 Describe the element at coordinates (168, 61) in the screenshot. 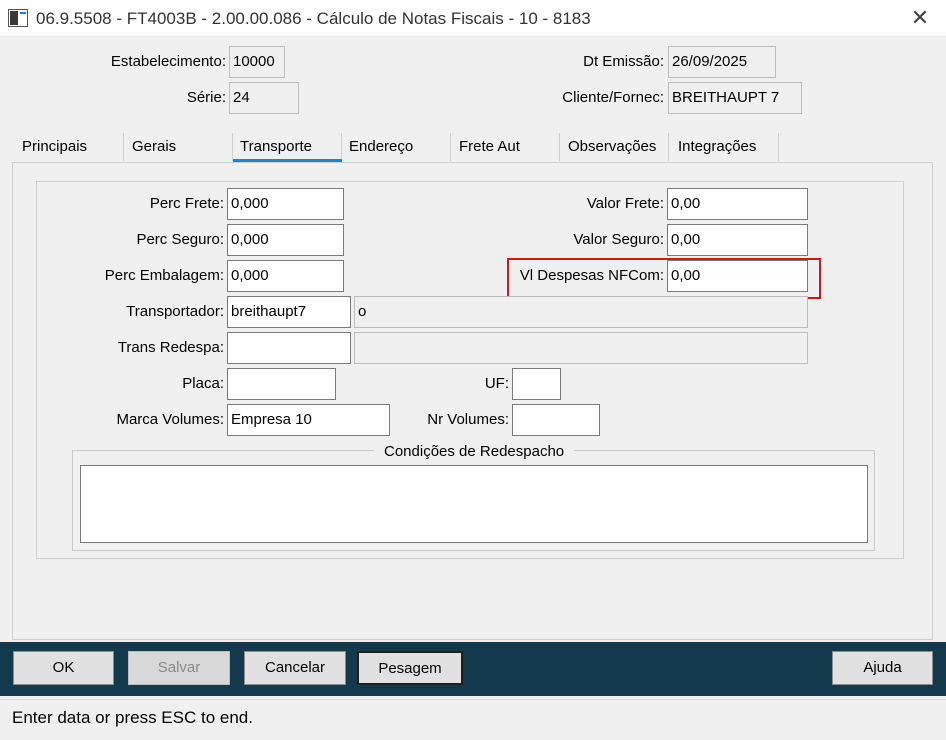

I see `estabelecimento-label: Estabelecimento:` at that location.